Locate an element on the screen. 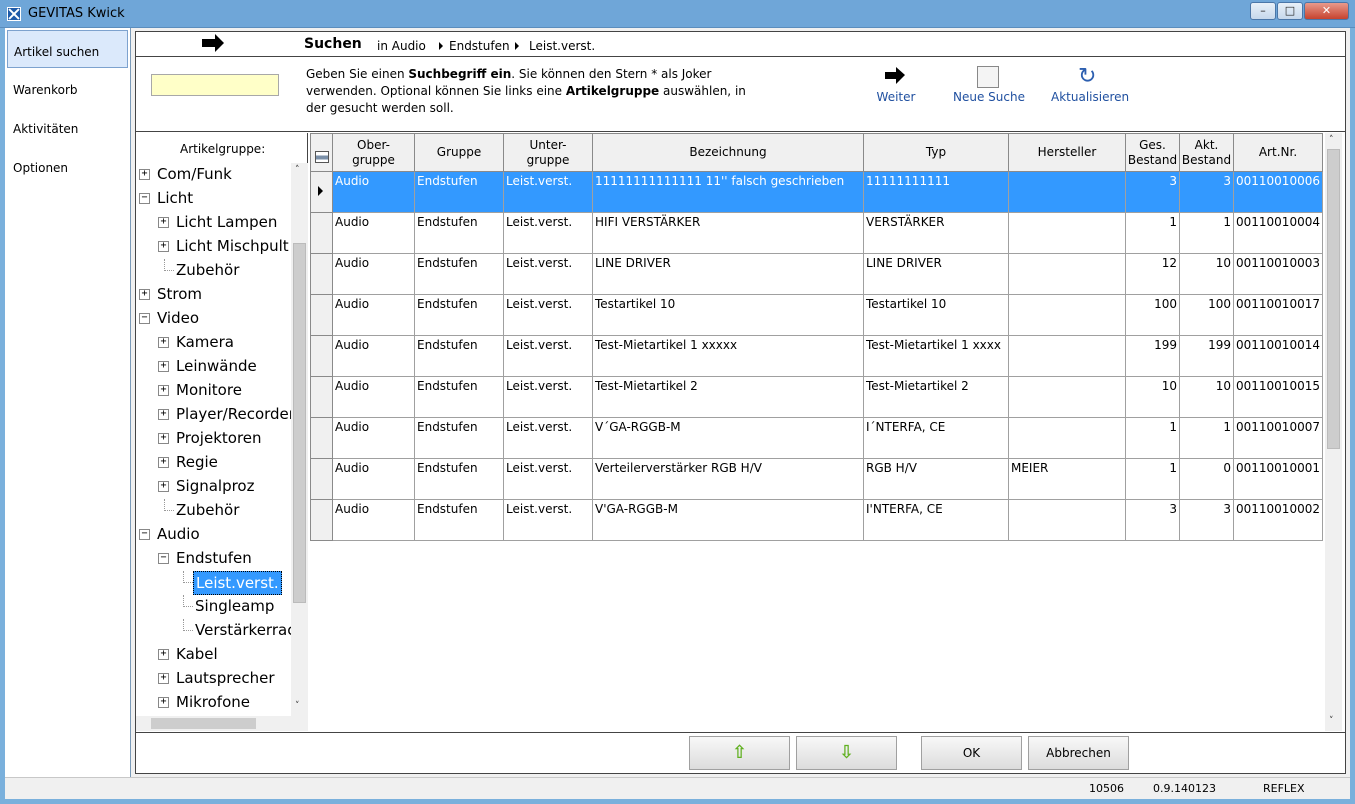 The height and width of the screenshot is (804, 1355). tree-node: + Monitore is located at coordinates (213, 391).